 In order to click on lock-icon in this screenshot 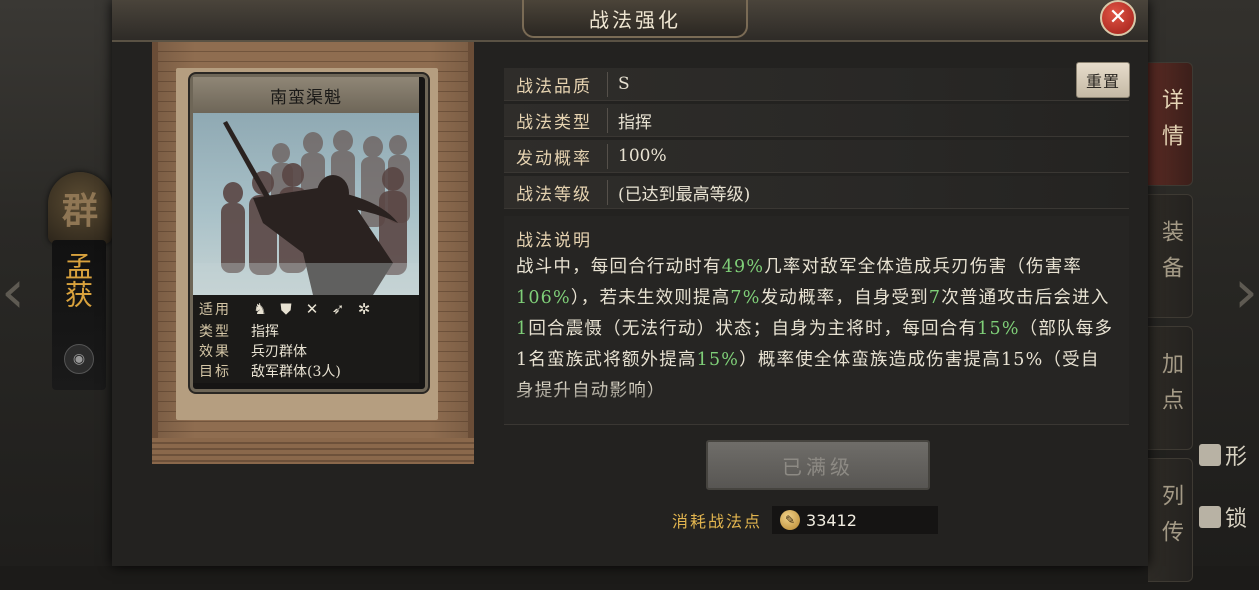, I will do `click(1210, 517)`.